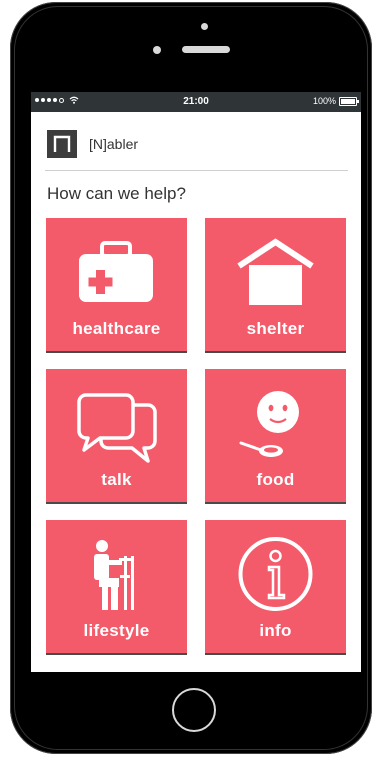 Image resolution: width=376 pixels, height=758 pixels. Describe the element at coordinates (116, 193) in the screenshot. I see `page-title: How can we help?` at that location.